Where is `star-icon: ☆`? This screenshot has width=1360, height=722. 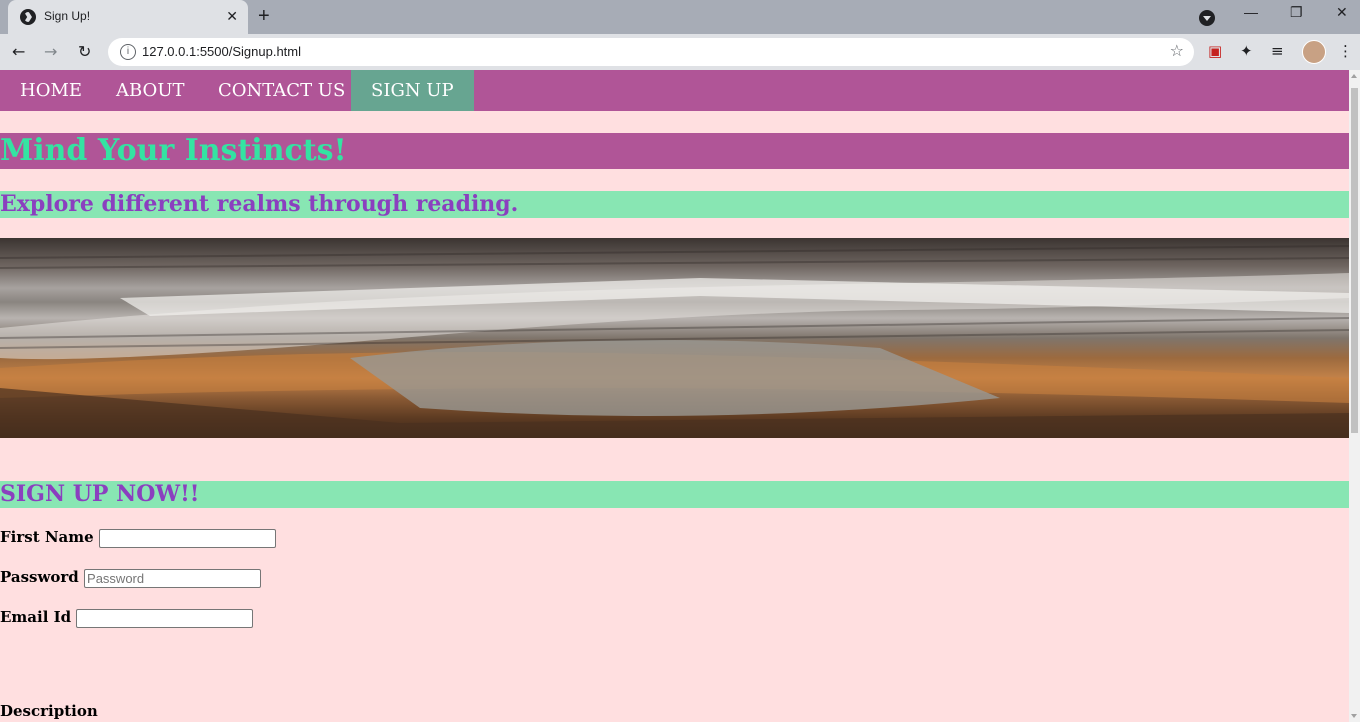
star-icon: ☆ is located at coordinates (1177, 50).